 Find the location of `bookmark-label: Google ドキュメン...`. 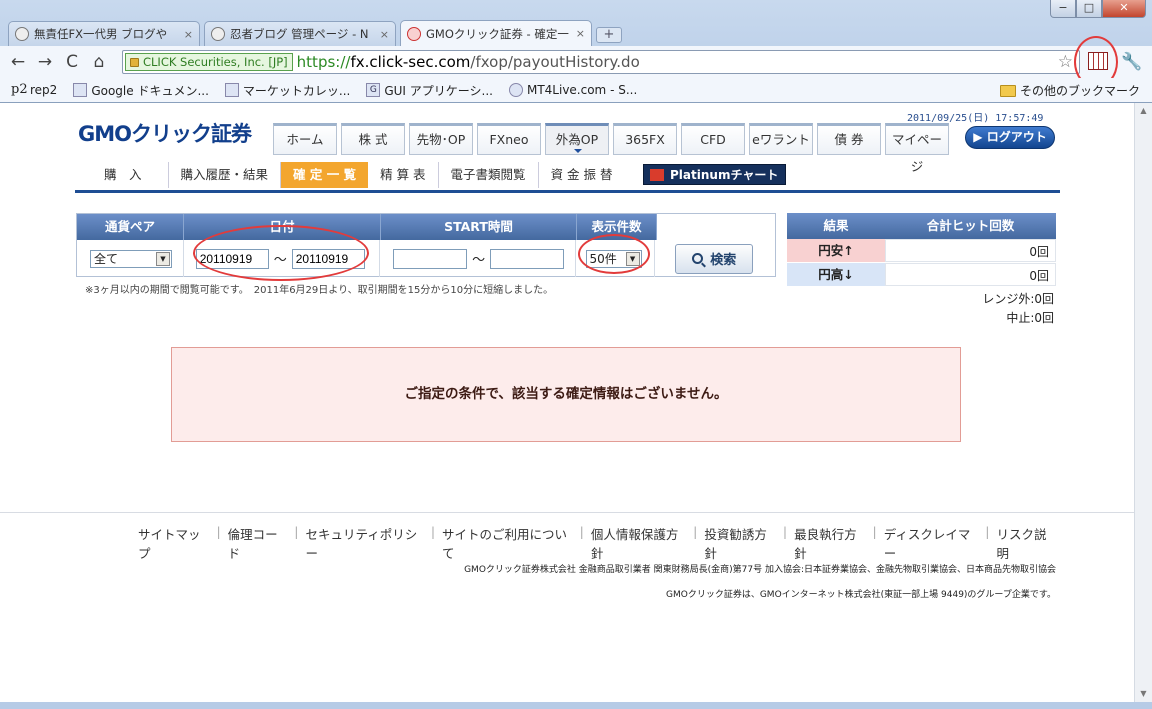

bookmark-label: Google ドキュメン... is located at coordinates (150, 90).